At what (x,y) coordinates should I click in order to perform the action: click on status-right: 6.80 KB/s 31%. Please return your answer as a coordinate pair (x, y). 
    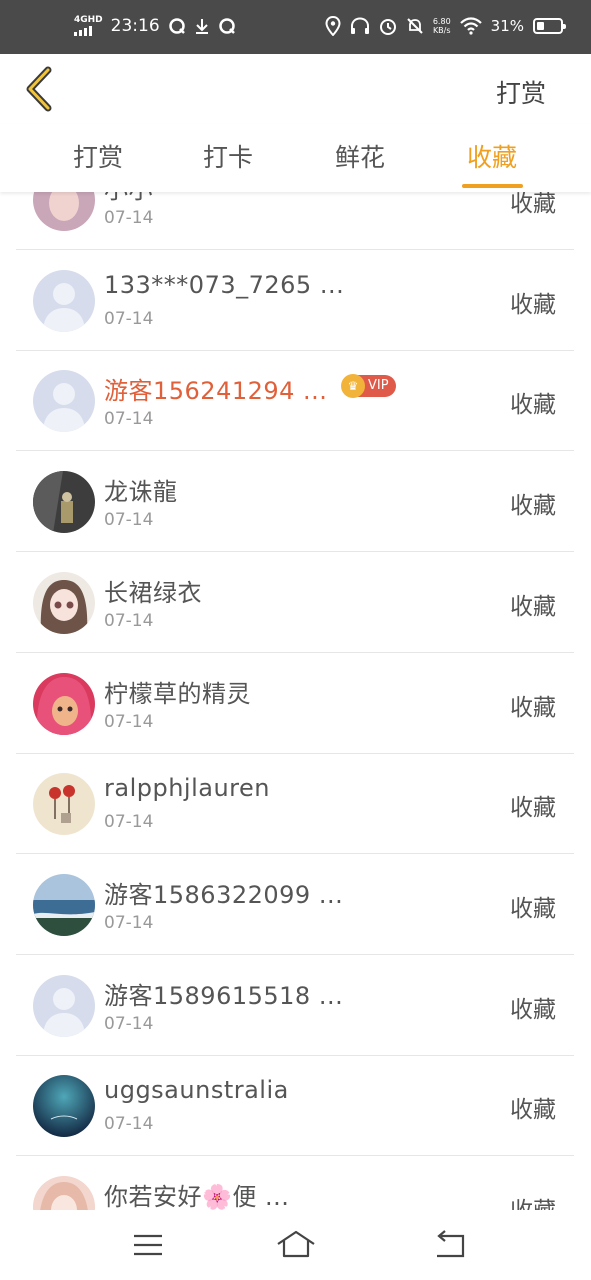
    Looking at the image, I should click on (445, 26).